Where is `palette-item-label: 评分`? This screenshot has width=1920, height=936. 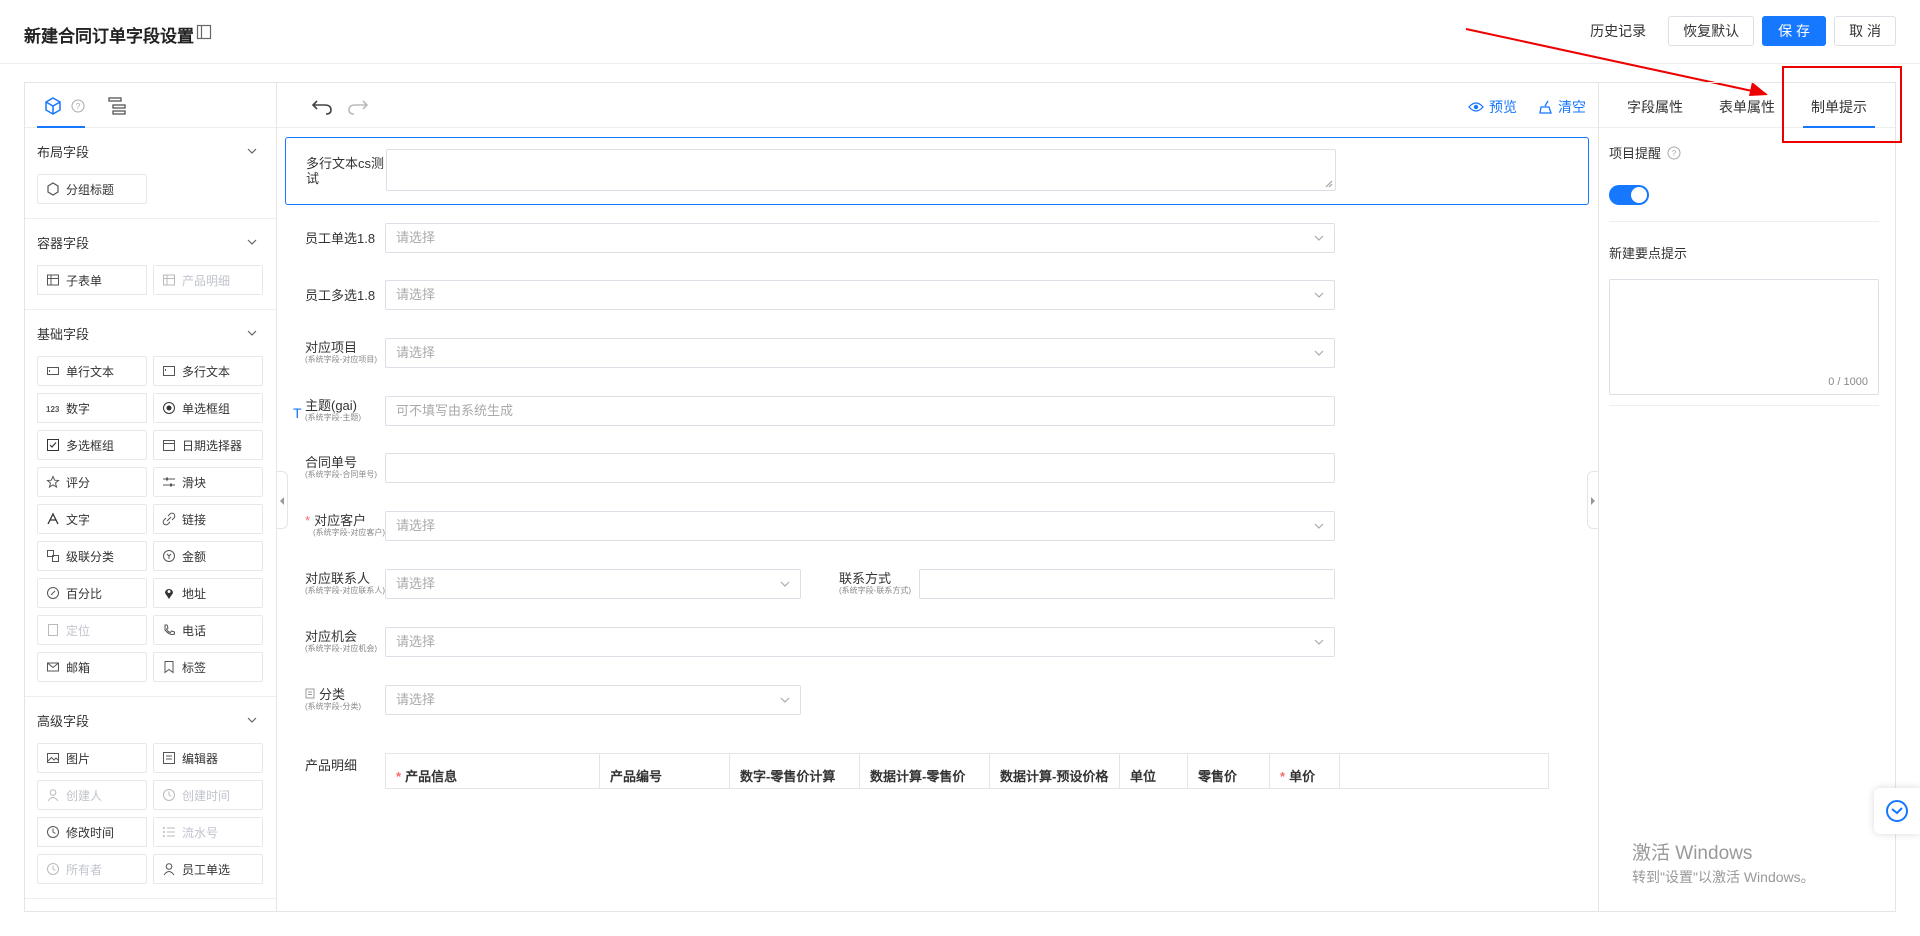
palette-item-label: 评分 is located at coordinates (78, 482).